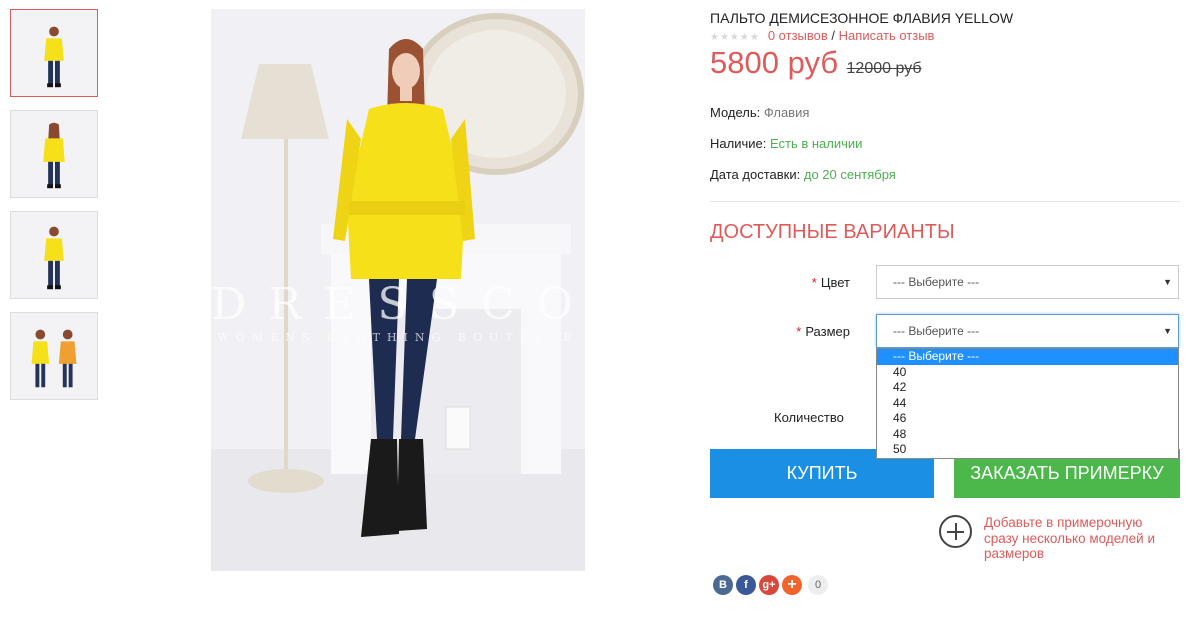 This screenshot has height=629, width=1190. Describe the element at coordinates (1027, 282) in the screenshot. I see `color-select: --- Выберите --- ▼` at that location.